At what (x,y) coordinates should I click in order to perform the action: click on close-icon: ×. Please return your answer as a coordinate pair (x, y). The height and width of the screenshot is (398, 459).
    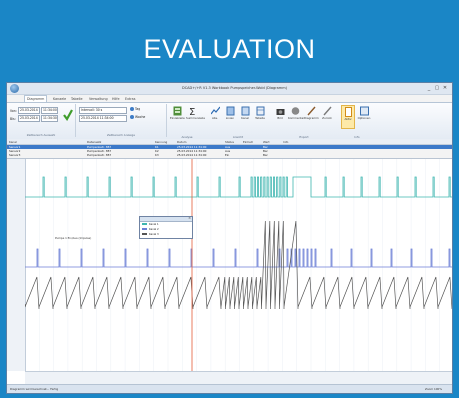
    Looking at the image, I should click on (189, 218).